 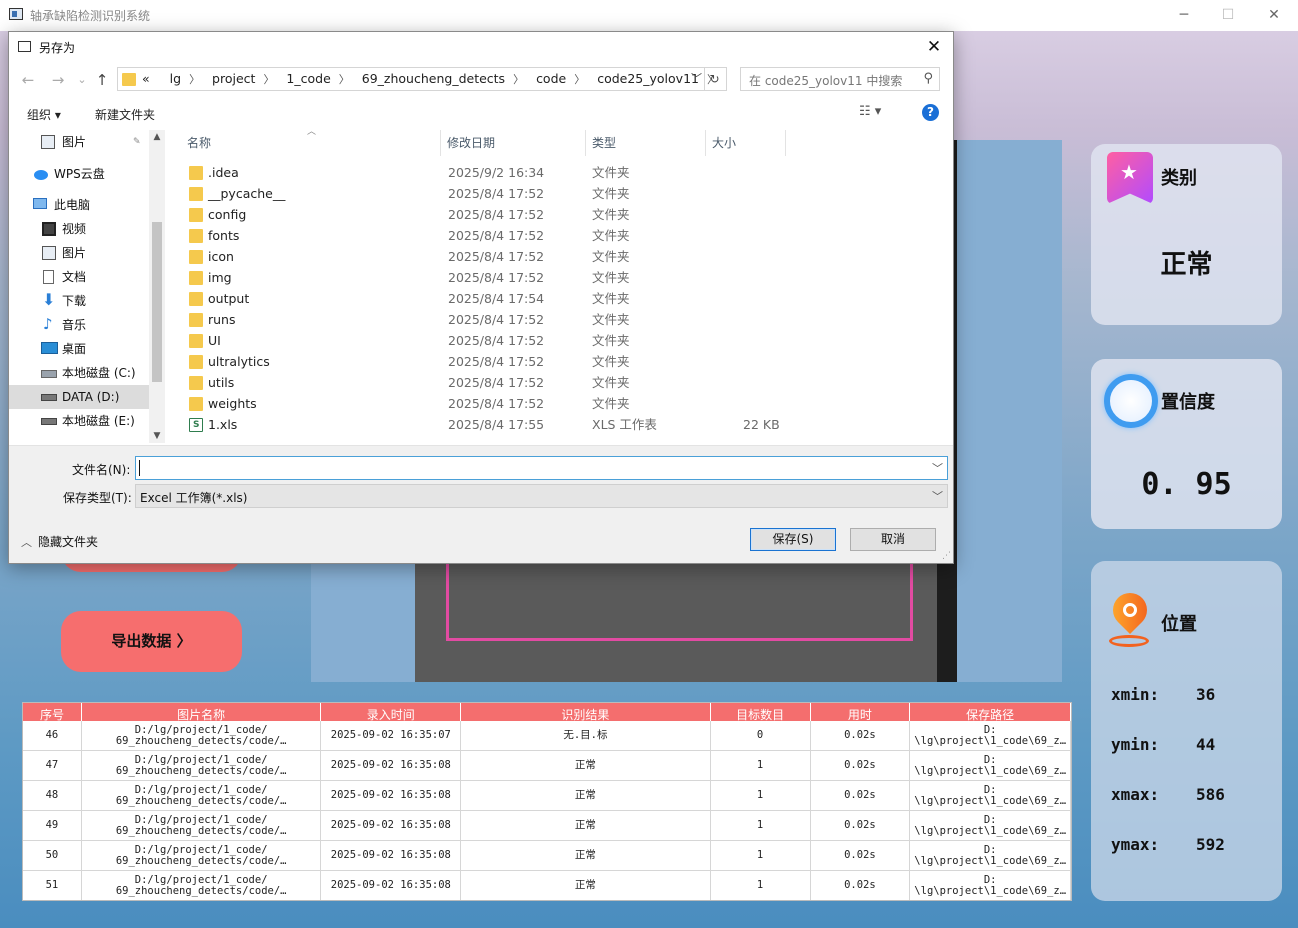 What do you see at coordinates (79, 253) in the screenshot?
I see `nav-item-pictures: 图片` at bounding box center [79, 253].